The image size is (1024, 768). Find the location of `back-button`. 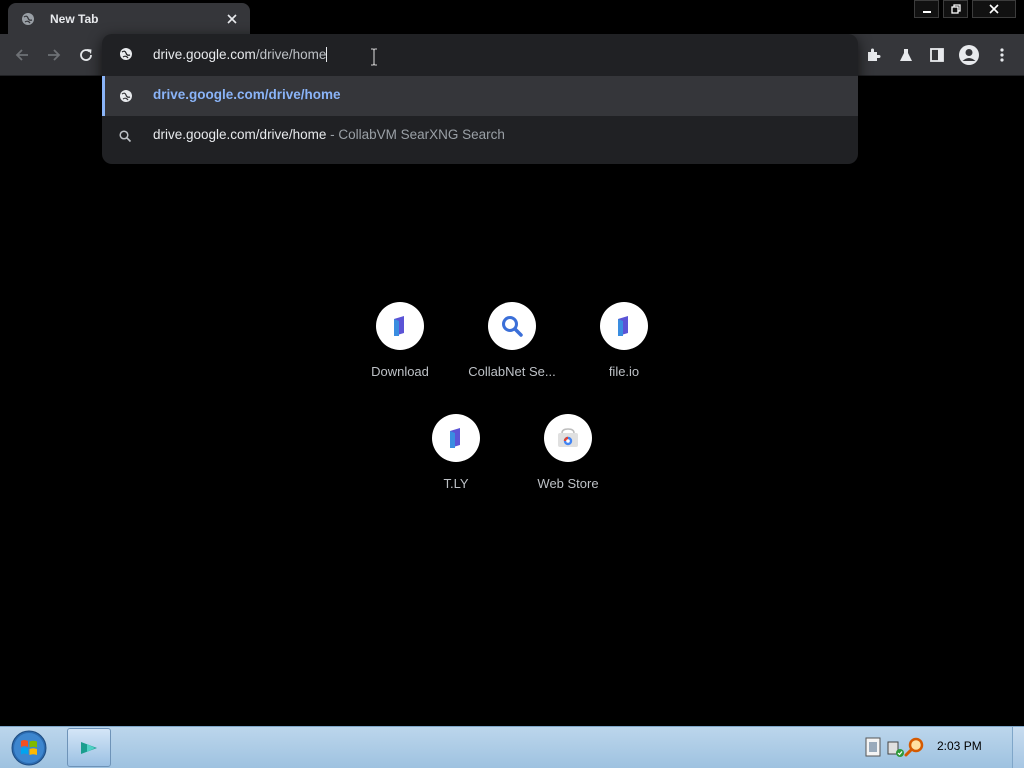

back-button is located at coordinates (22, 55).